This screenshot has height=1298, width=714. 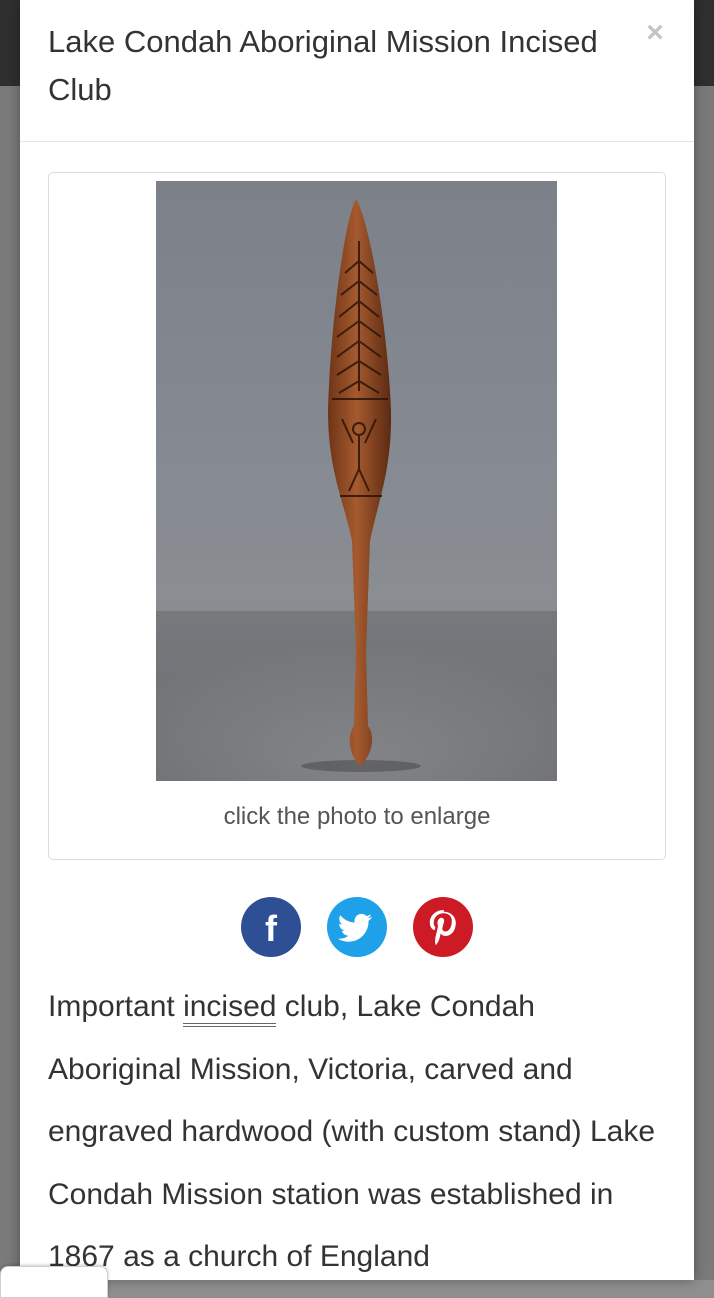 I want to click on facebook-share-button: f, so click(x=270, y=927).